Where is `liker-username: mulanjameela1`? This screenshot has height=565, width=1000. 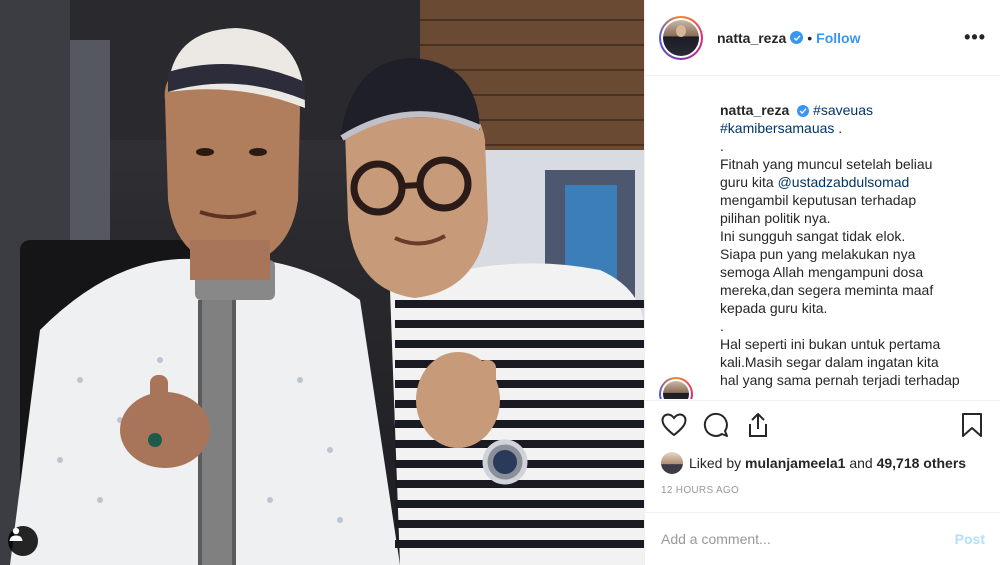 liker-username: mulanjameela1 is located at coordinates (795, 463).